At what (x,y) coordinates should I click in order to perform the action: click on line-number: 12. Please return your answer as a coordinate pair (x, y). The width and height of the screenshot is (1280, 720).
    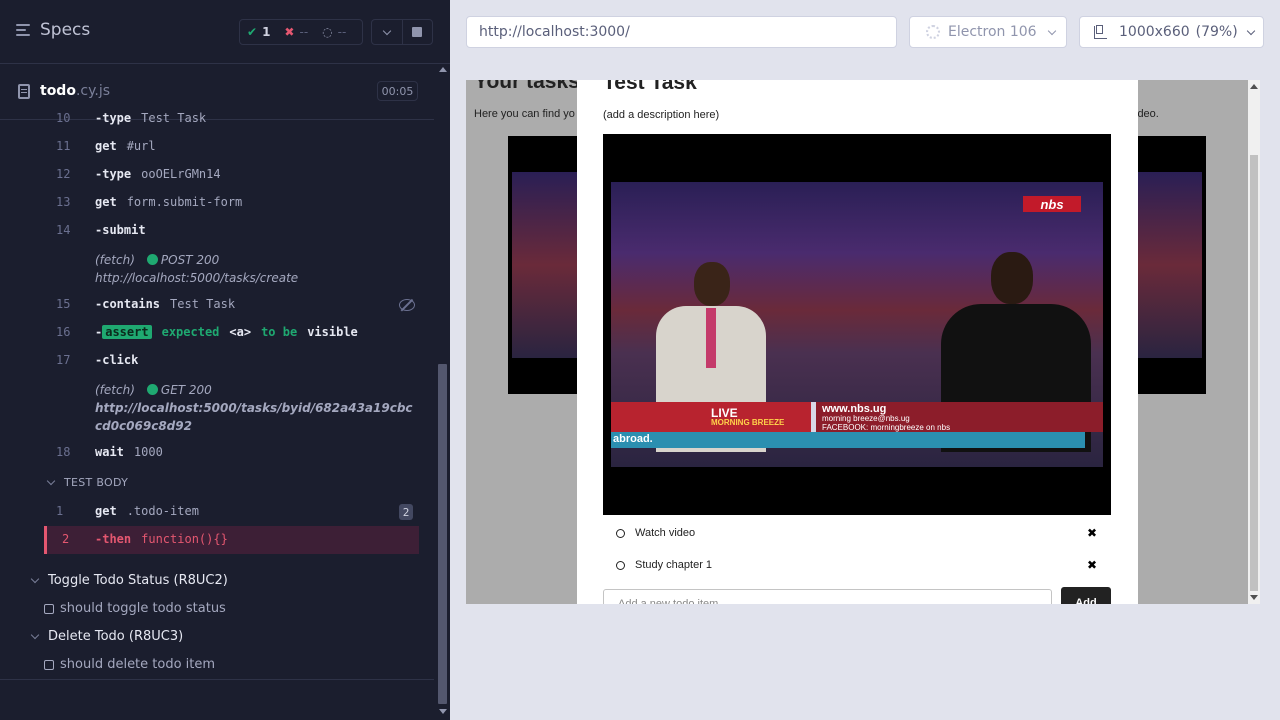
    Looking at the image, I should click on (63, 174).